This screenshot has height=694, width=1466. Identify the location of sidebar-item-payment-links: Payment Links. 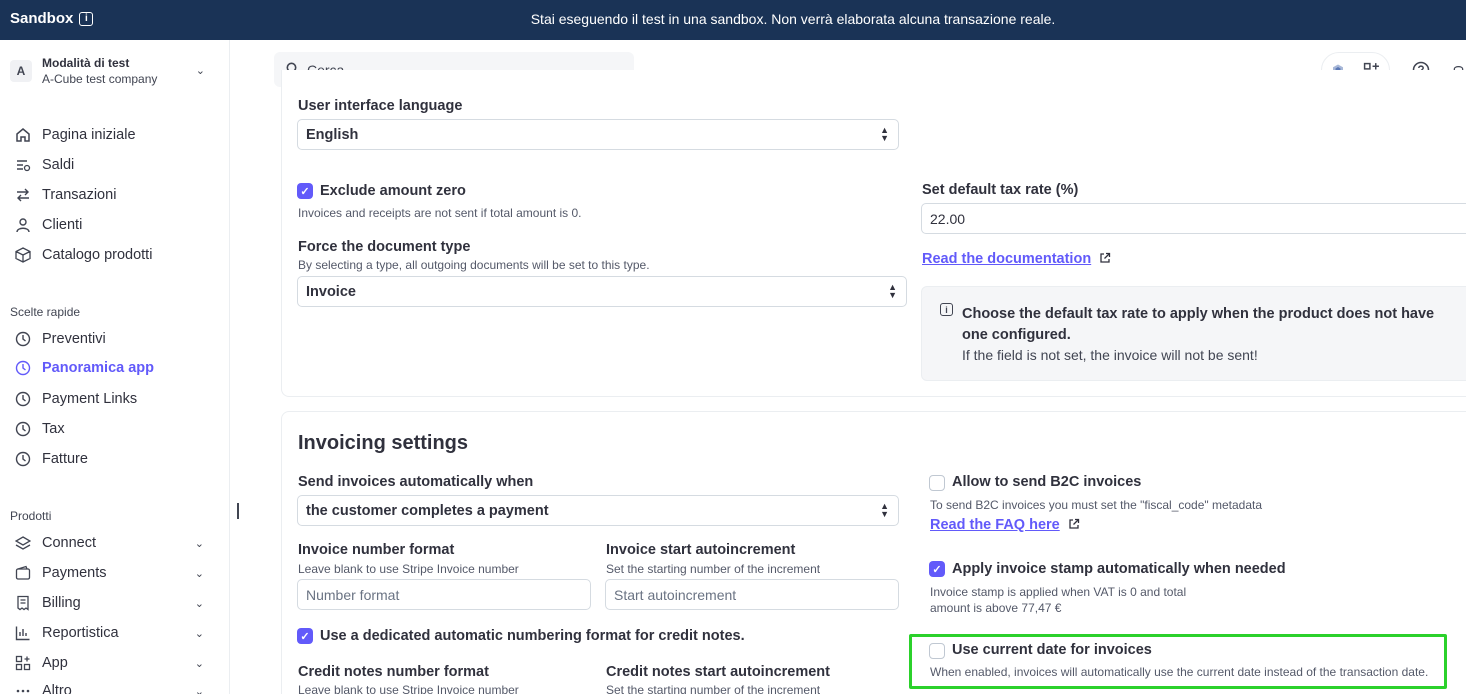
(114, 399).